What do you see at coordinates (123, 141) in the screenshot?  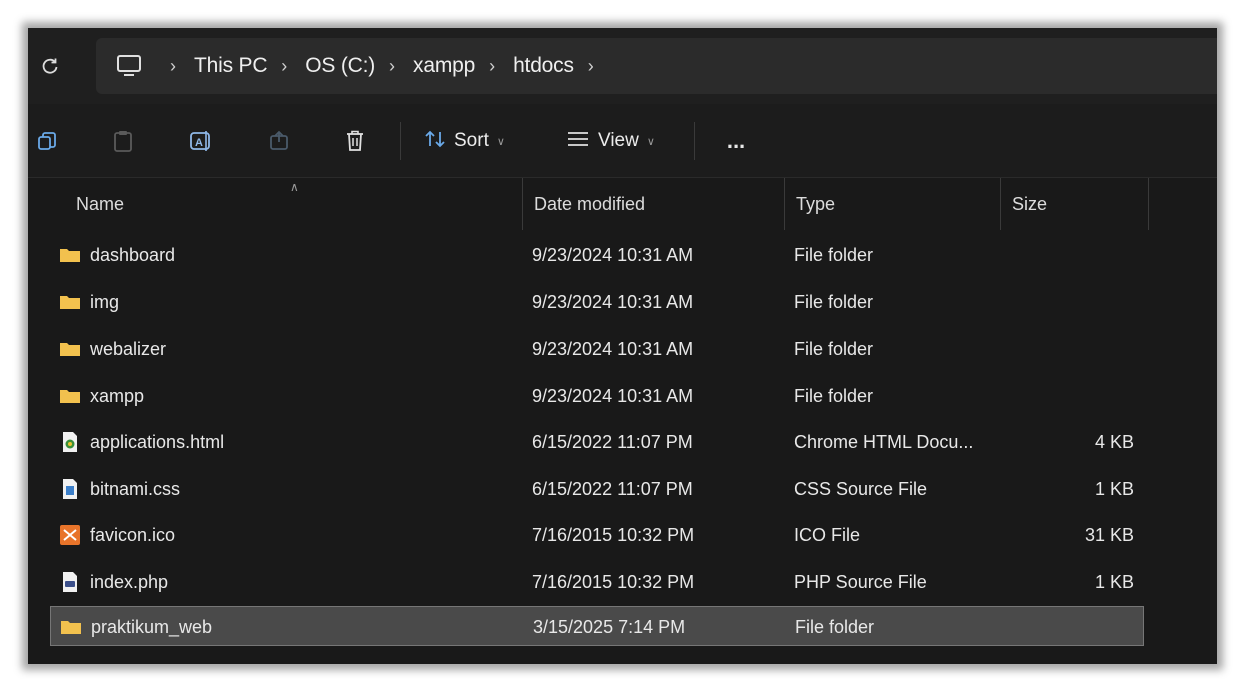 I see `paste-icon` at bounding box center [123, 141].